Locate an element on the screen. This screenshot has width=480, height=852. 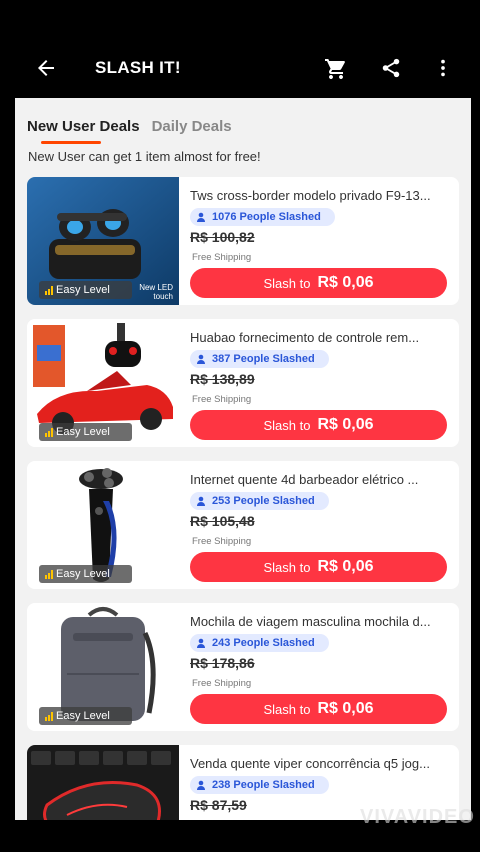
product-image is located at coordinates (103, 782).